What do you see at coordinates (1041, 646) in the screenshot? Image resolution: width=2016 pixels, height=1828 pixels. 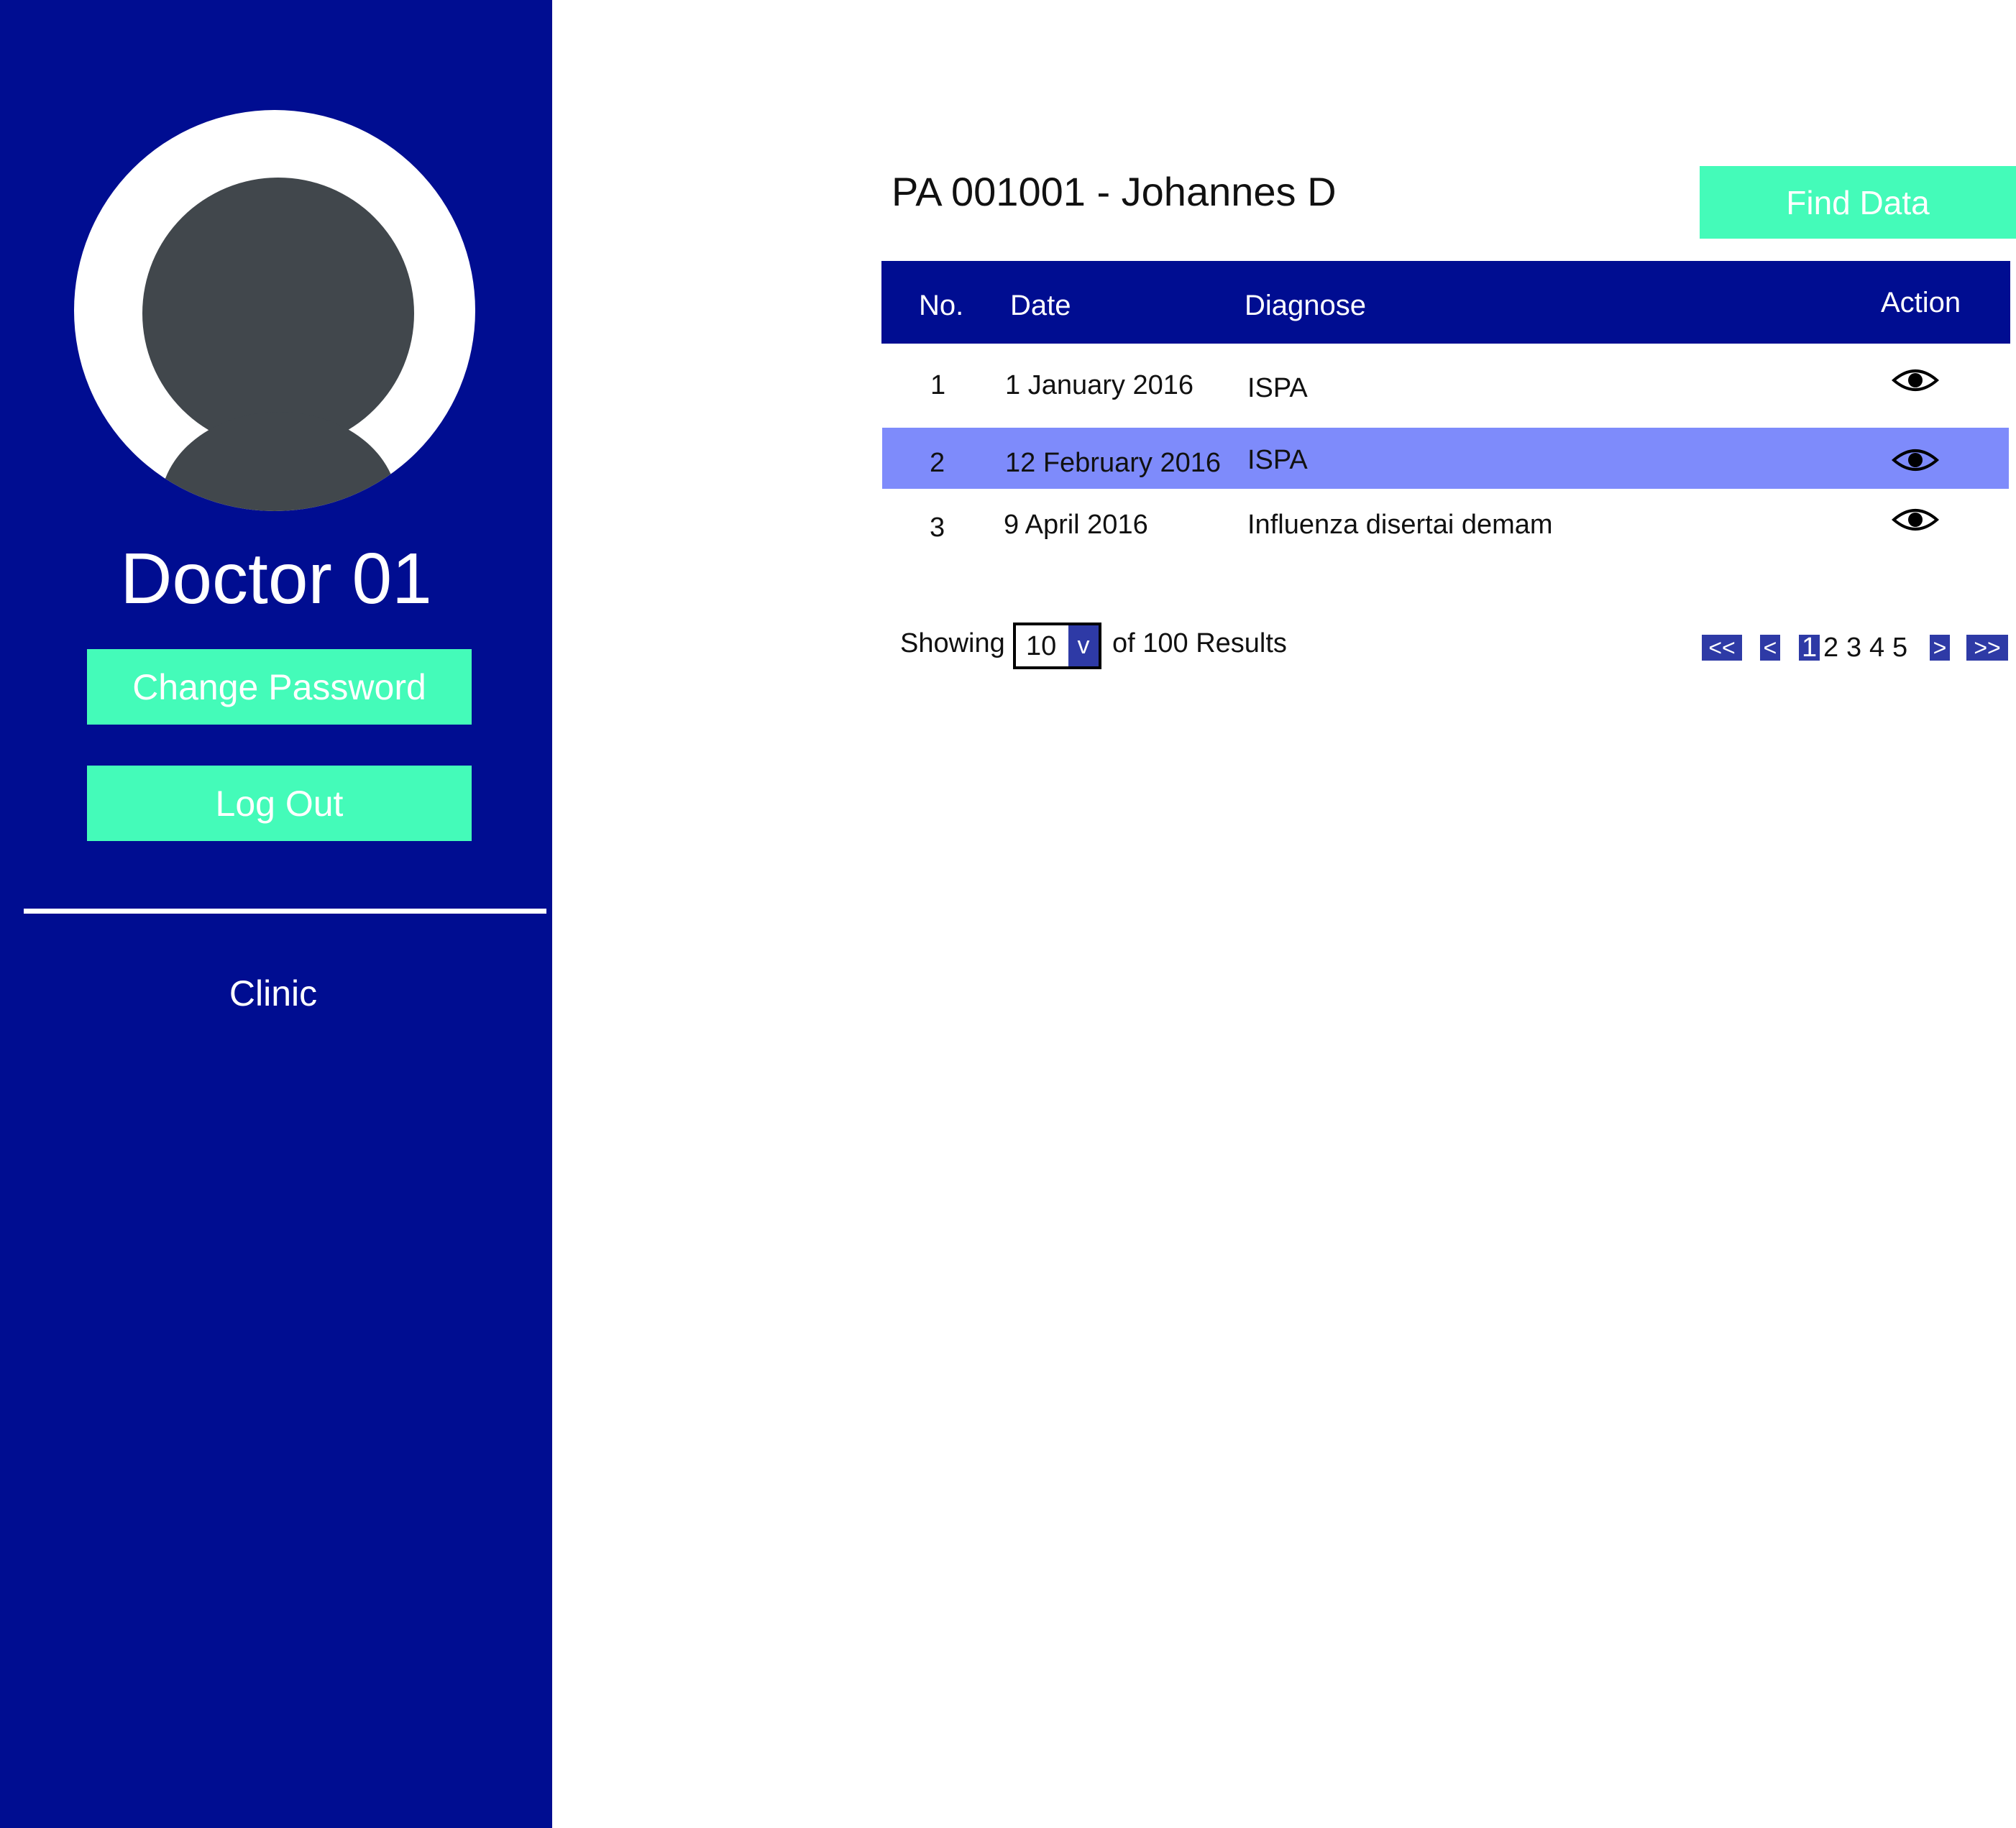 I see `page-size-value: 10` at bounding box center [1041, 646].